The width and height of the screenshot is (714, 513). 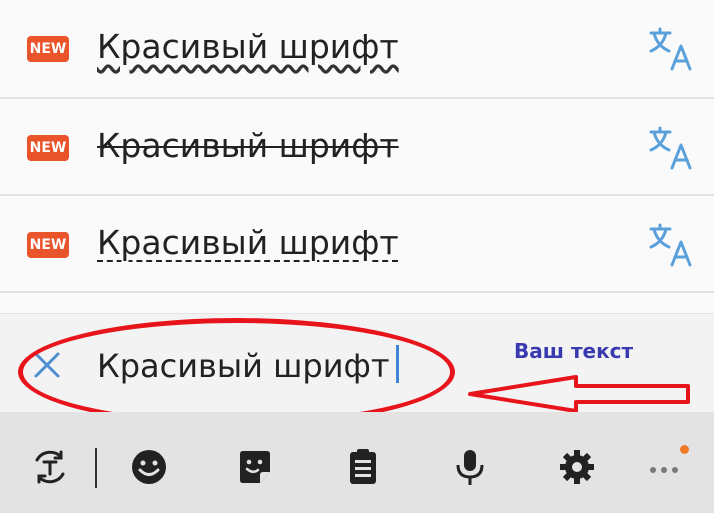 I want to click on emoji-icon, so click(x=149, y=467).